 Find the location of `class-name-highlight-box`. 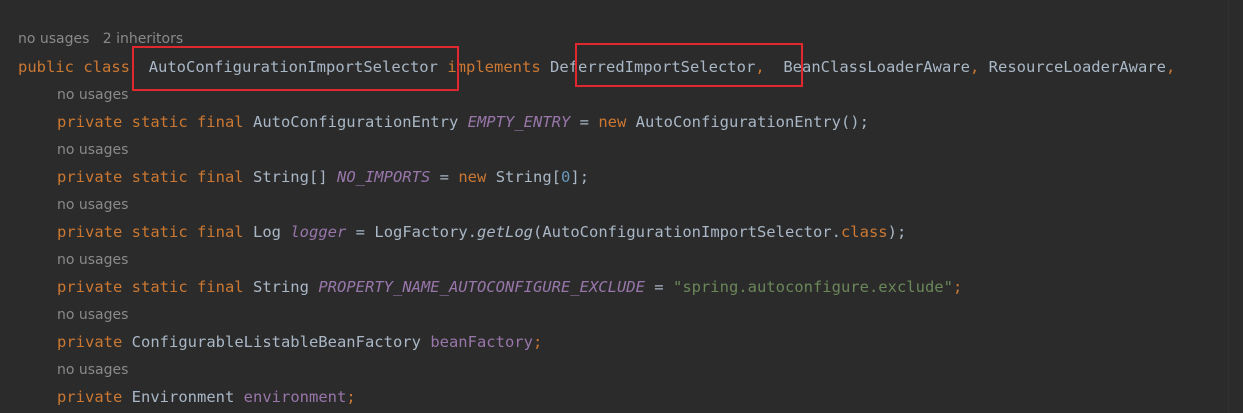

class-name-highlight-box is located at coordinates (295, 68).